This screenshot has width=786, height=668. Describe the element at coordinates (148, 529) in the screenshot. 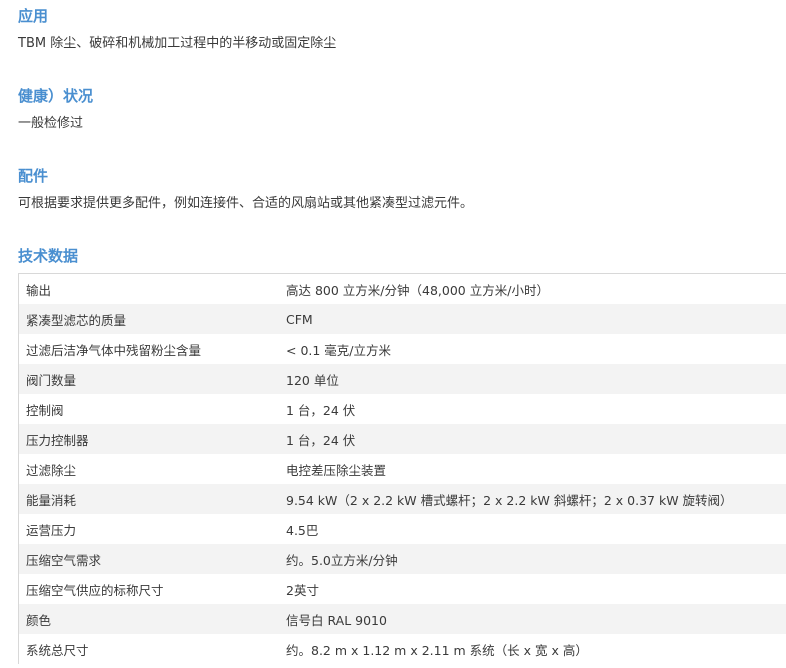

I see `spec-label: 运营压力` at that location.